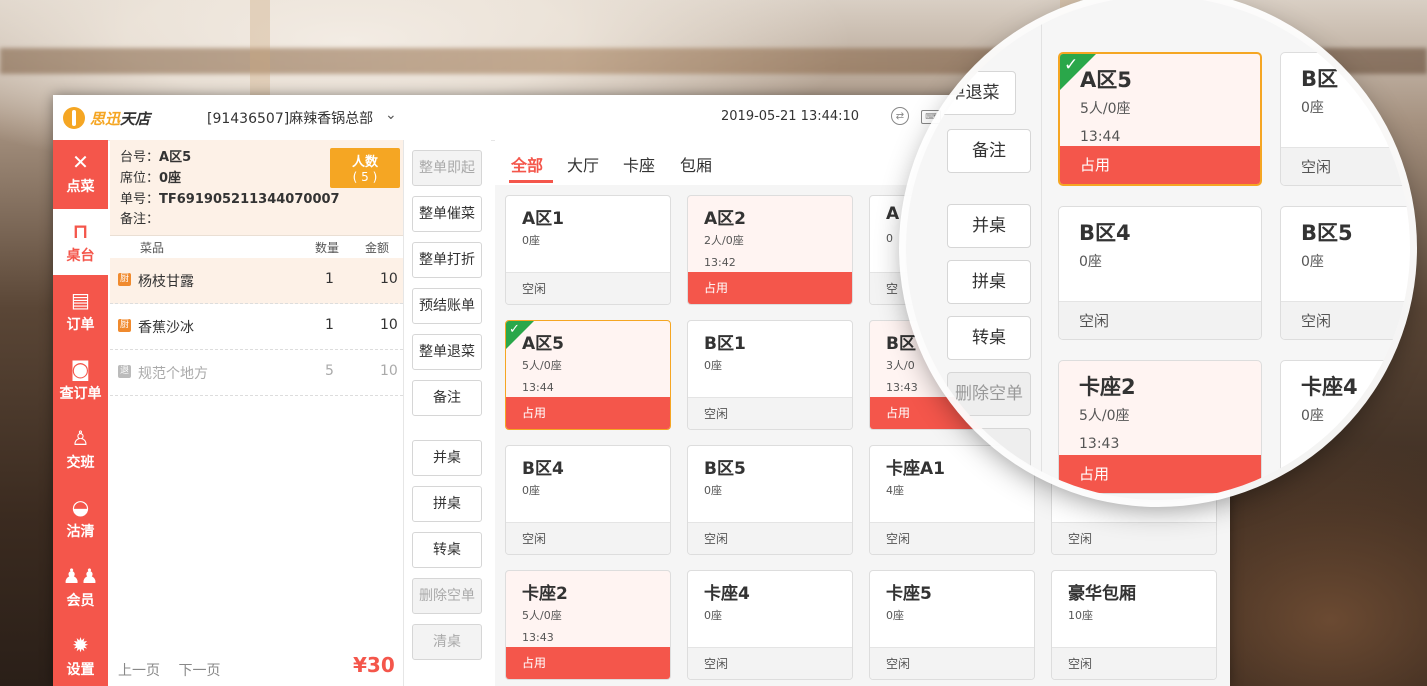 Image resolution: width=1427 pixels, height=686 pixels. I want to click on tab-private-room: 包厢, so click(696, 164).